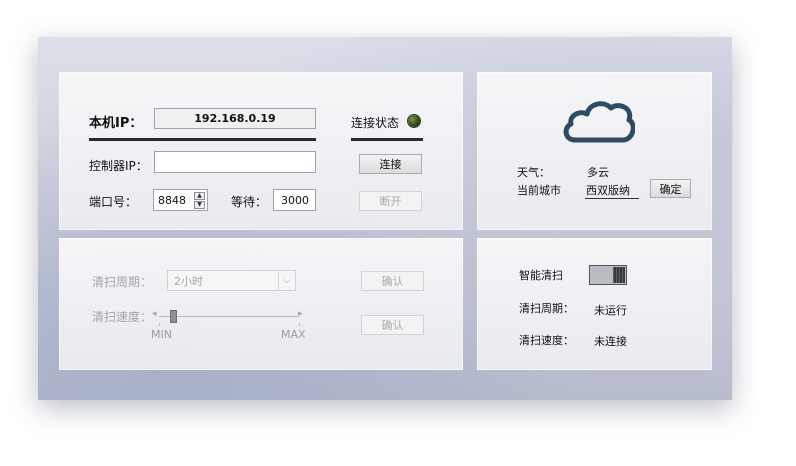  Describe the element at coordinates (390, 201) in the screenshot. I see `disconnect-button: 断开` at that location.